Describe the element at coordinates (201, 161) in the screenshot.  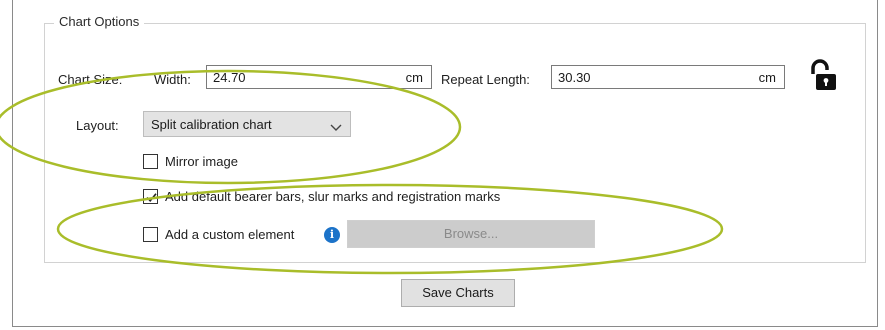
I see `mirror-image-label: Mirror image` at that location.